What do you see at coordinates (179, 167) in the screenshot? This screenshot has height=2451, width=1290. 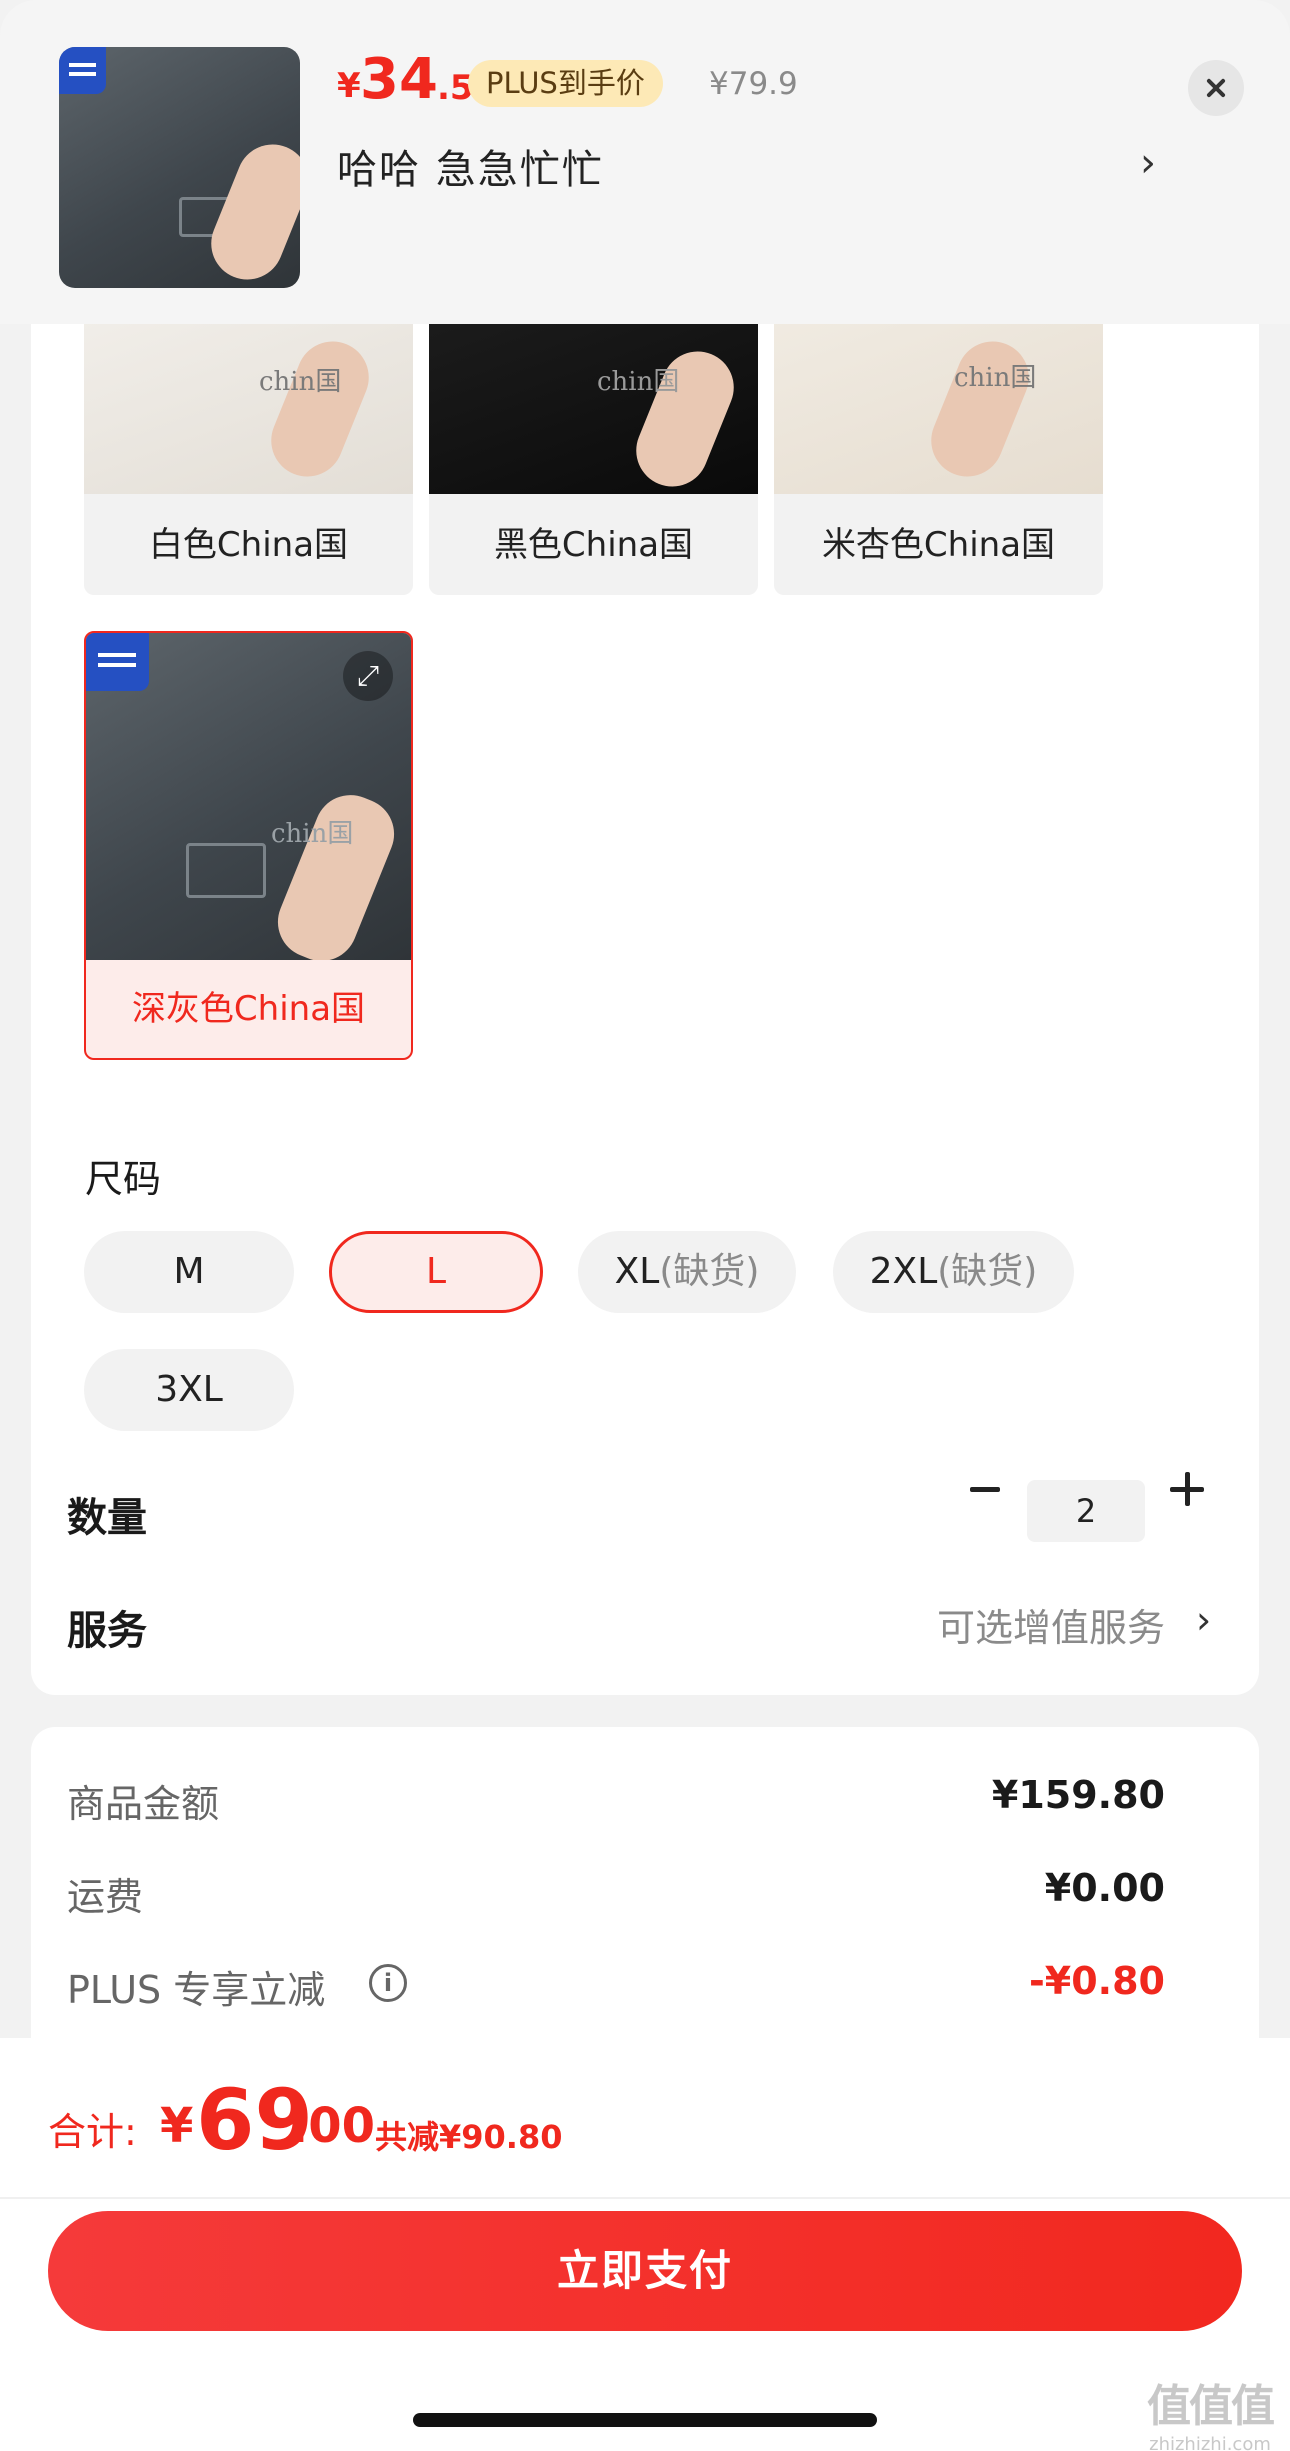 I see `product-thumbnail` at bounding box center [179, 167].